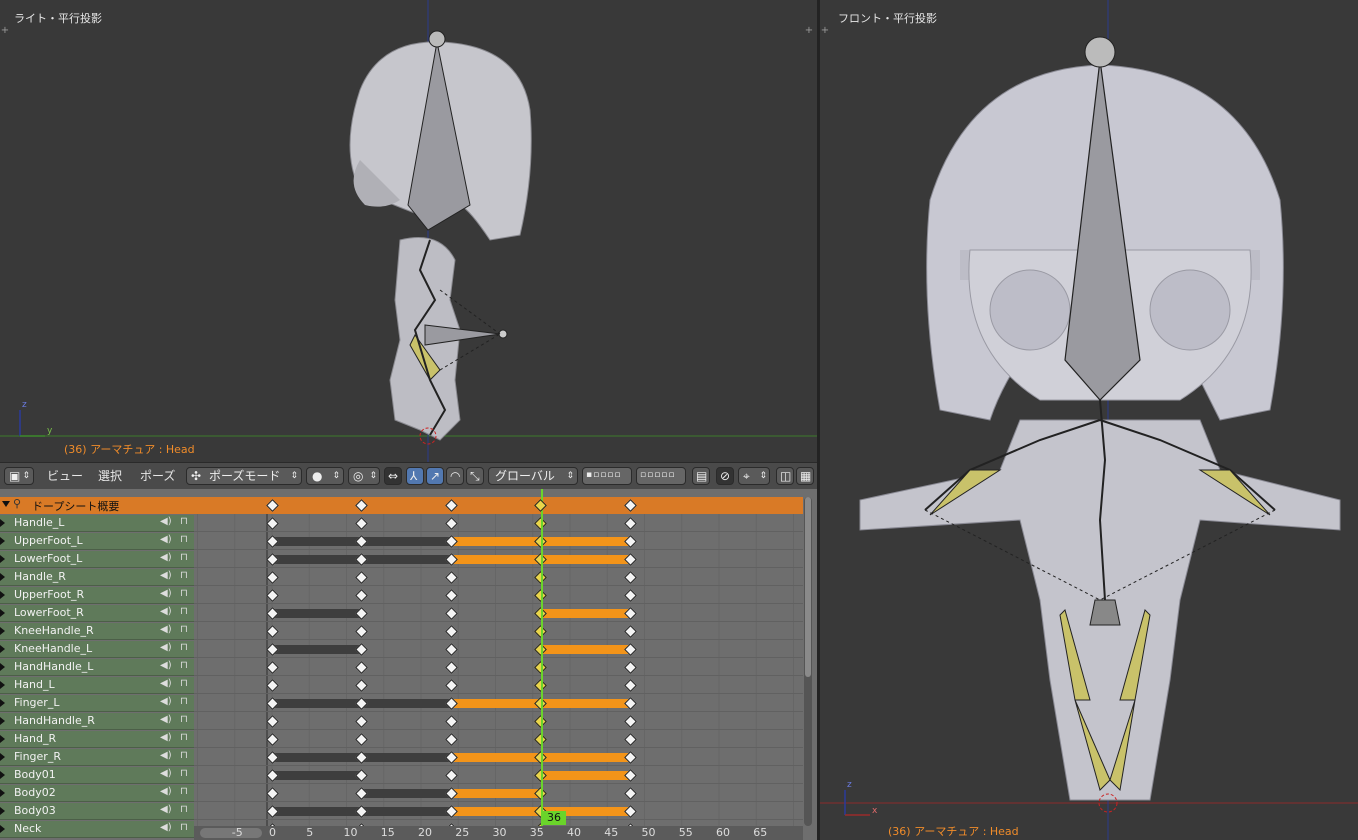  I want to click on channel-row: Neck ◀) ⊓, so click(97, 829).